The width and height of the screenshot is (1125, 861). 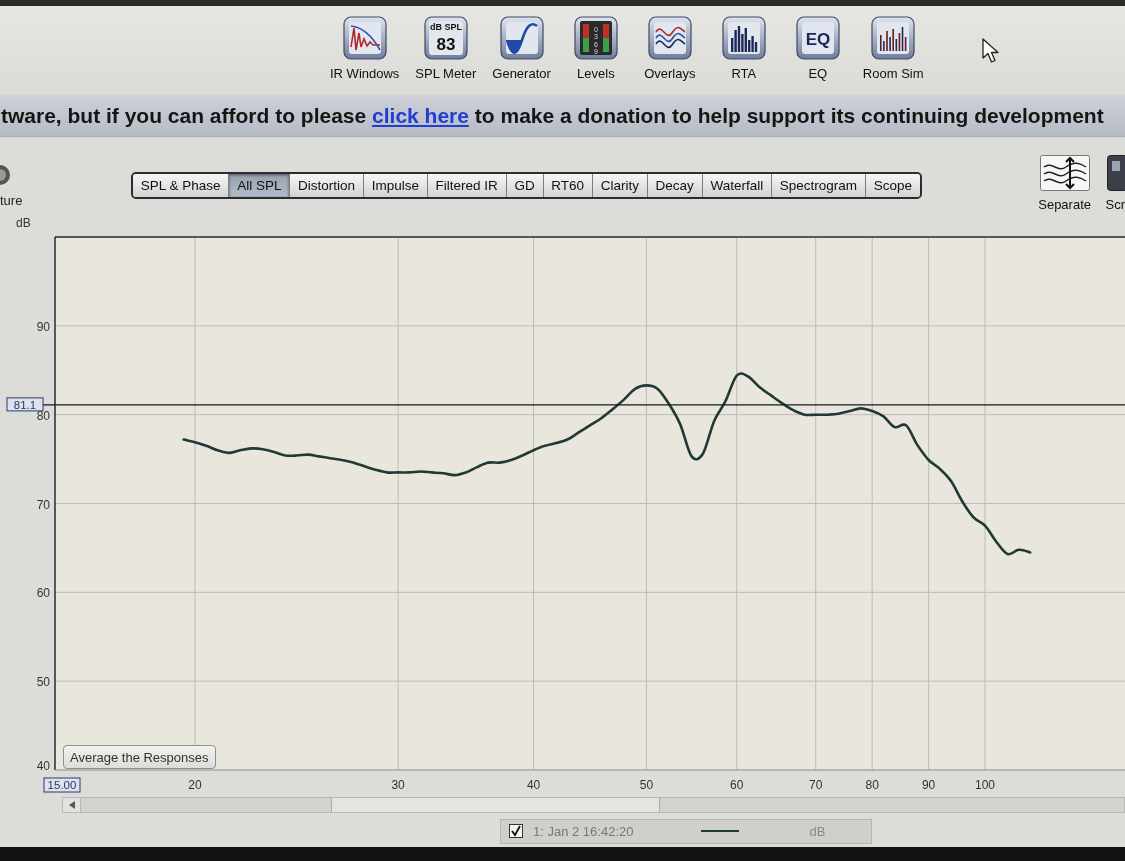 What do you see at coordinates (818, 185) in the screenshot?
I see `graph-tab: Spectrogram` at bounding box center [818, 185].